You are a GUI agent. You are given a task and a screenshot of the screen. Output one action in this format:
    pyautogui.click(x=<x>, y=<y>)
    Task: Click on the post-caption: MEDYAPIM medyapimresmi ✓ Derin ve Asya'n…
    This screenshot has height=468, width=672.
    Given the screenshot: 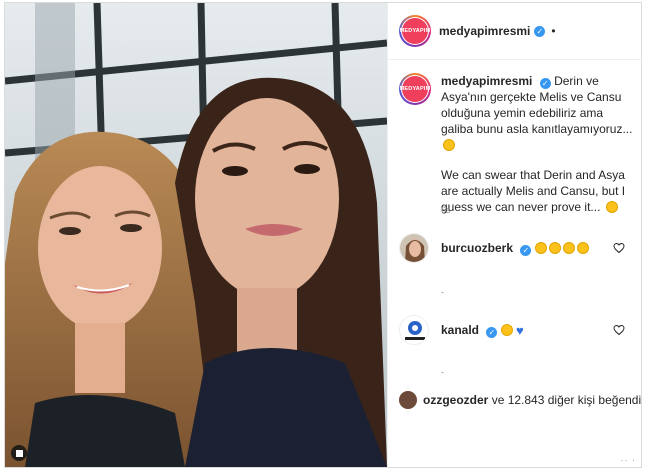 What is the action you would take?
    pyautogui.click(x=516, y=144)
    